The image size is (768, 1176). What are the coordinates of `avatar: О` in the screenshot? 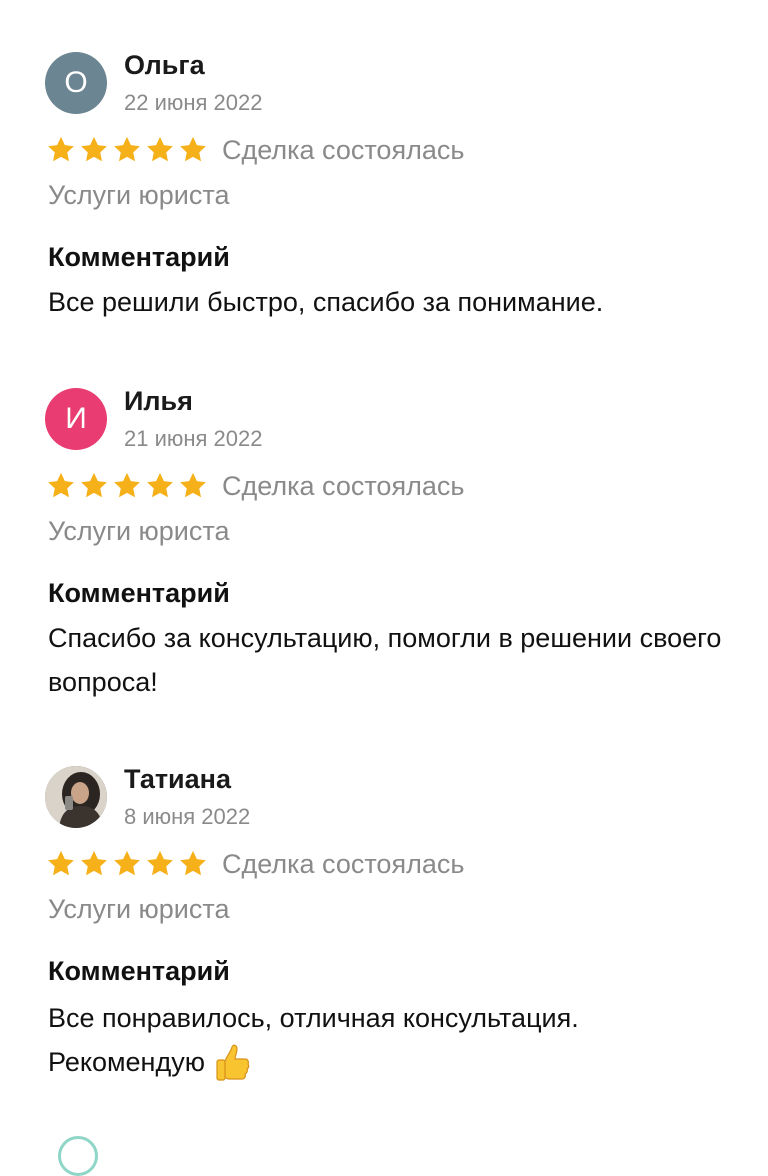 It's located at (76, 83).